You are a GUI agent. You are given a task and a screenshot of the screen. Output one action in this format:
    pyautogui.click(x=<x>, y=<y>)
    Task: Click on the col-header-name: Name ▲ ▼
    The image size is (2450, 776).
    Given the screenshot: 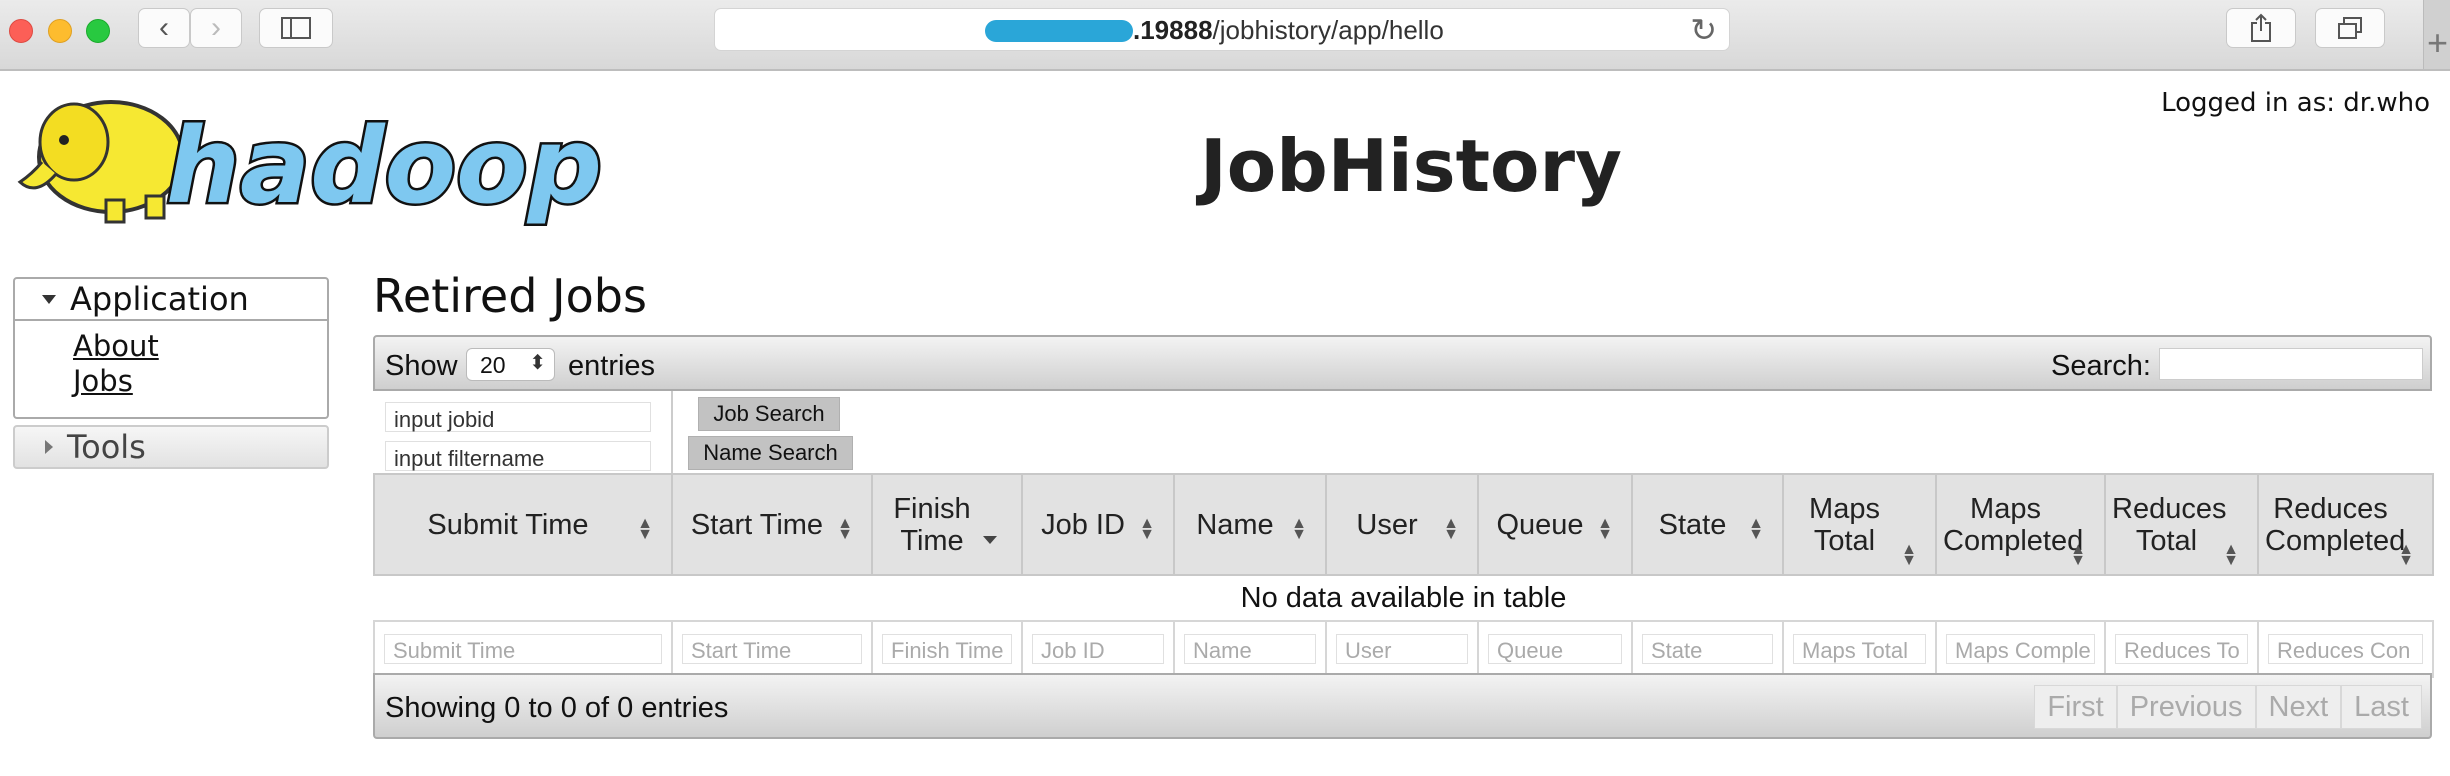 What is the action you would take?
    pyautogui.click(x=1250, y=524)
    